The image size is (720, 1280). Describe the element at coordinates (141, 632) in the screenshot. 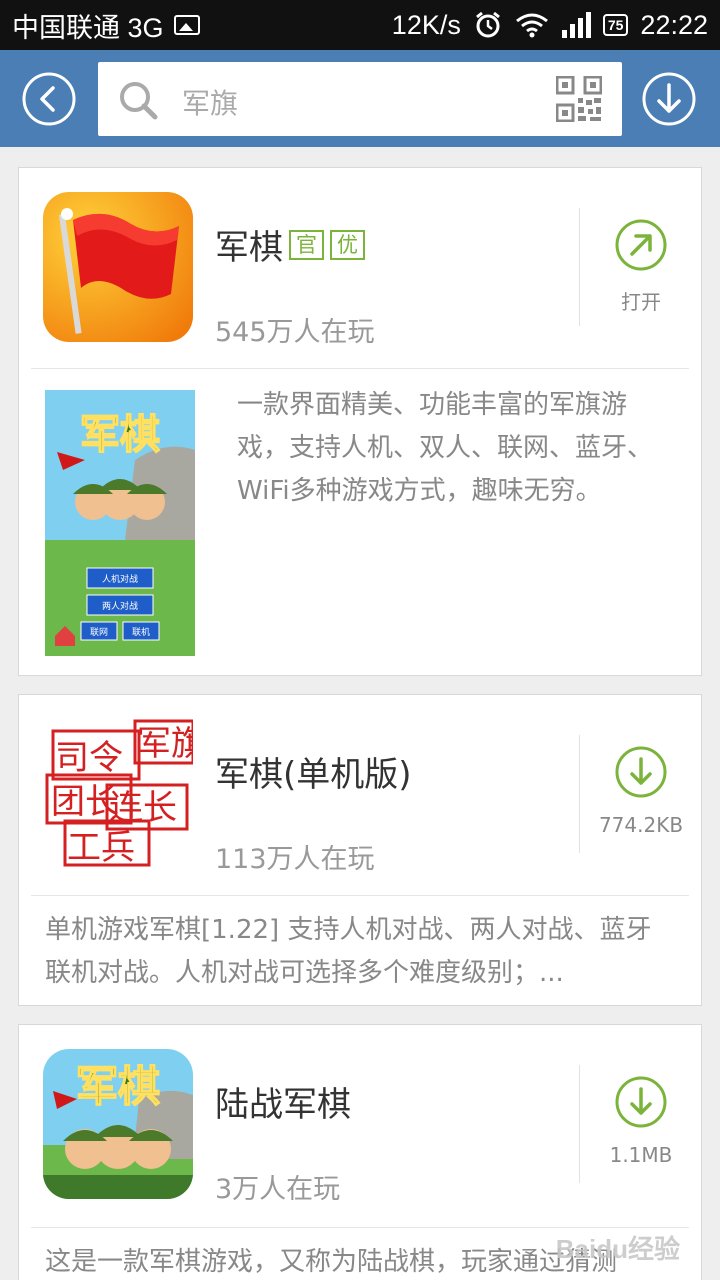

I see `screenshot-button-label: 联机` at that location.